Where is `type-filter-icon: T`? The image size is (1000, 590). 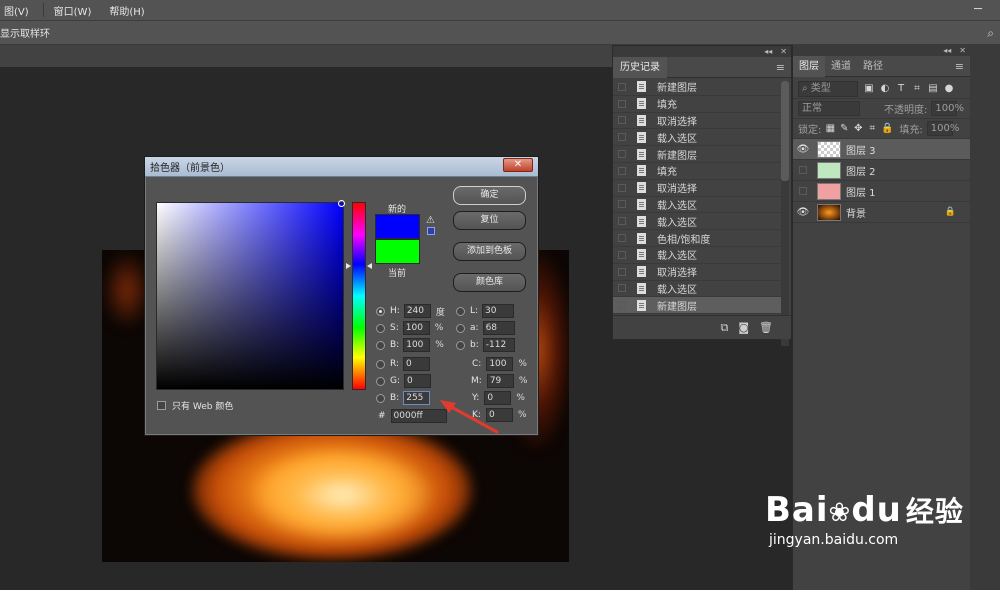
type-filter-icon: T is located at coordinates (901, 88).